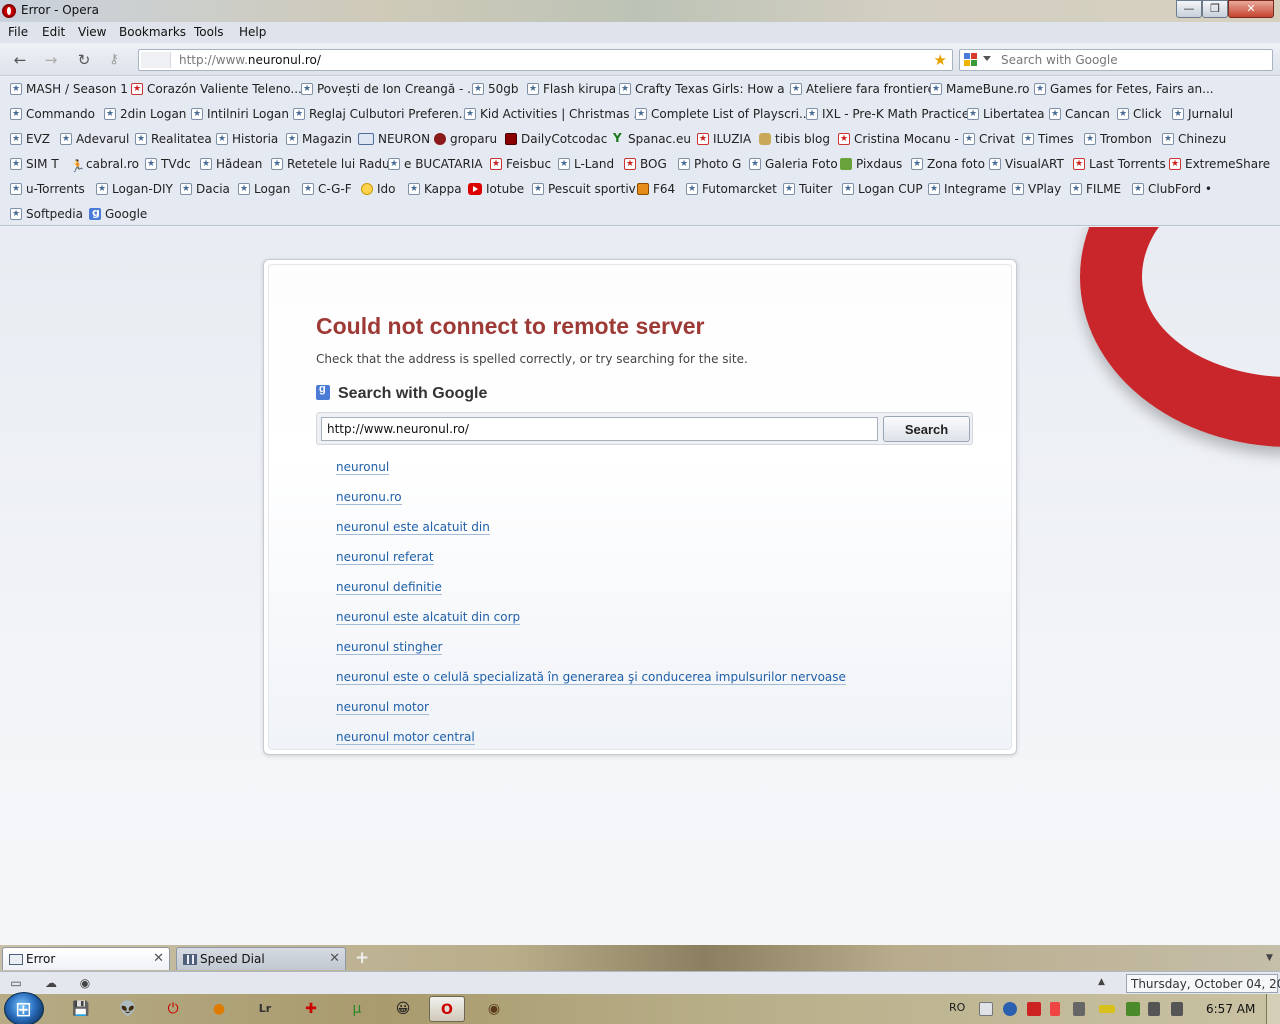  Describe the element at coordinates (128, 1009) in the screenshot. I see `alien-app-icon: 👽` at that location.